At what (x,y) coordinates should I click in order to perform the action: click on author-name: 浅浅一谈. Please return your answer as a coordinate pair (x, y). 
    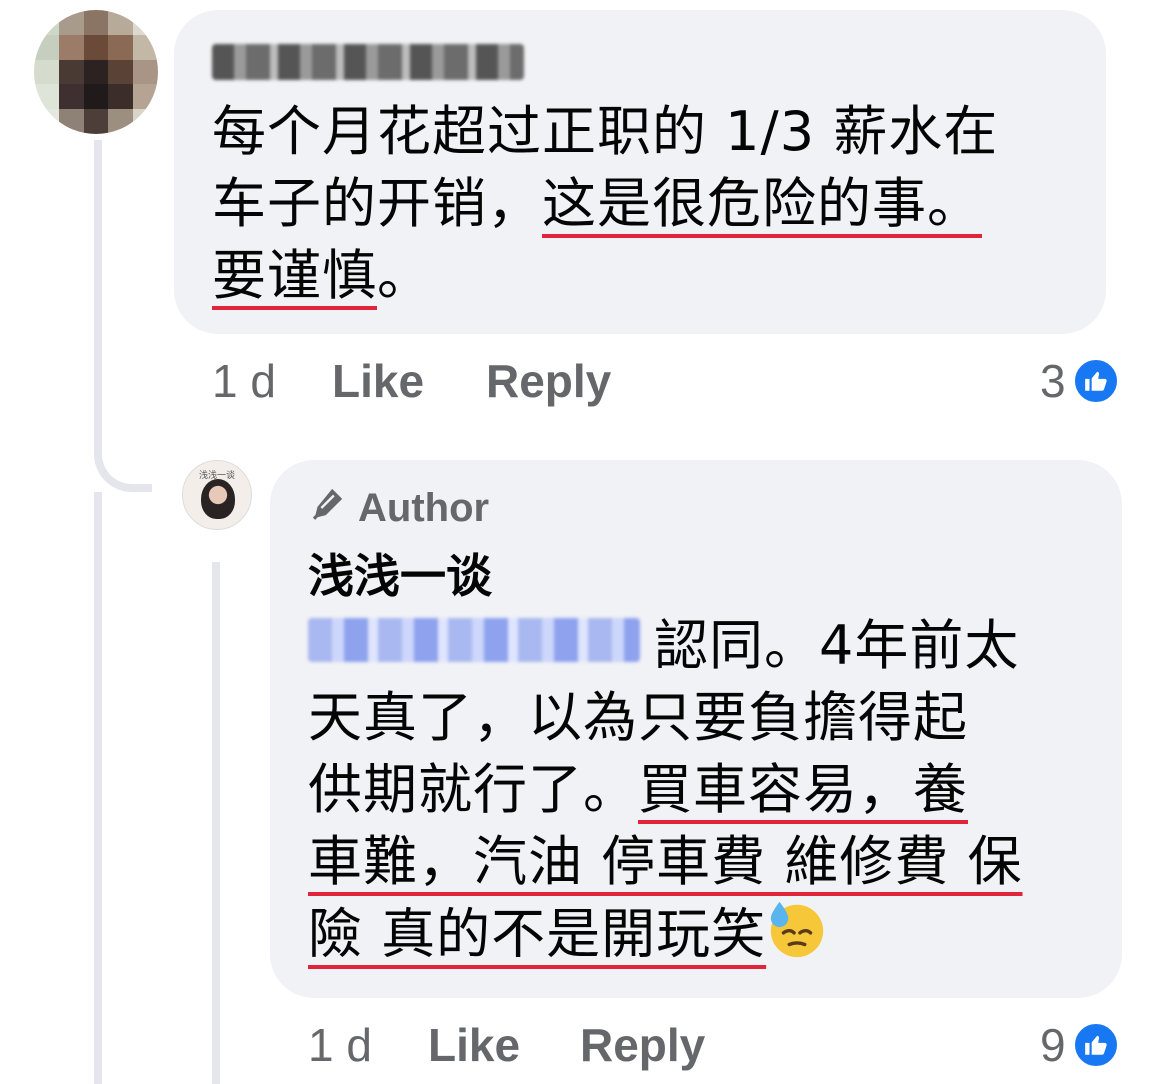
    Looking at the image, I should click on (400, 573).